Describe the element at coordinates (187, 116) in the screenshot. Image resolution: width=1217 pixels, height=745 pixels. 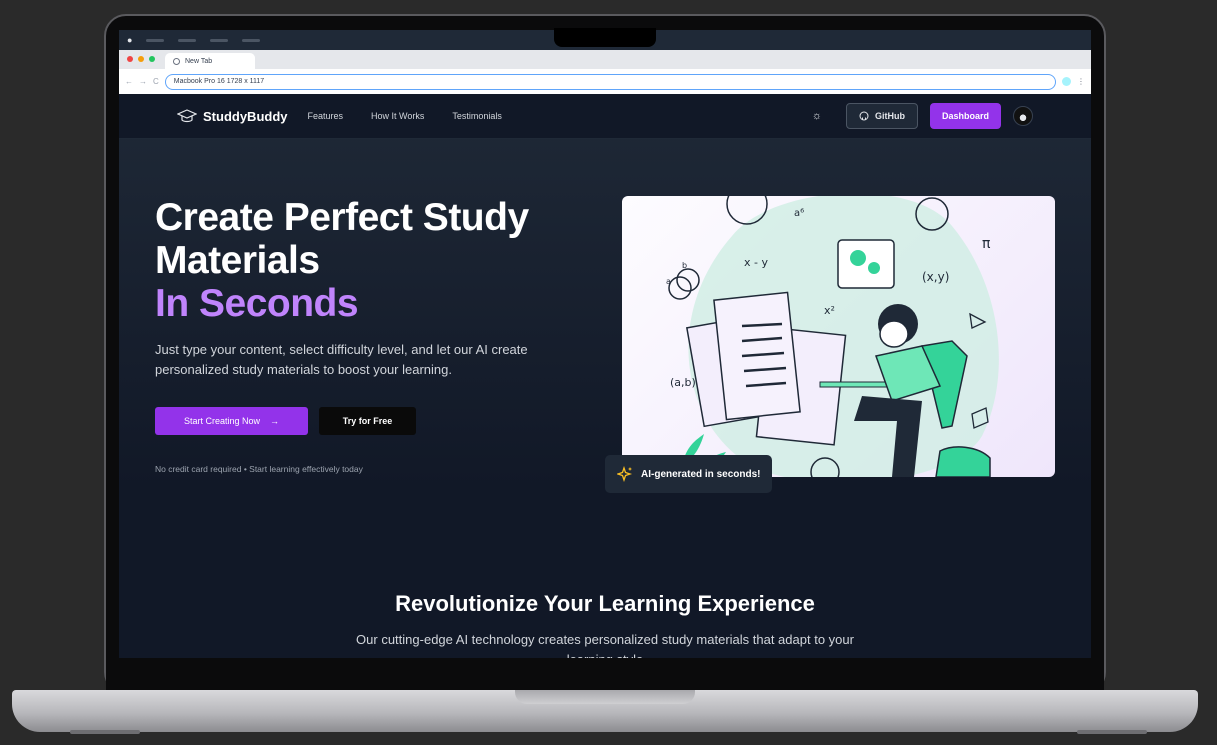
I see `graduation-cap-icon` at that location.